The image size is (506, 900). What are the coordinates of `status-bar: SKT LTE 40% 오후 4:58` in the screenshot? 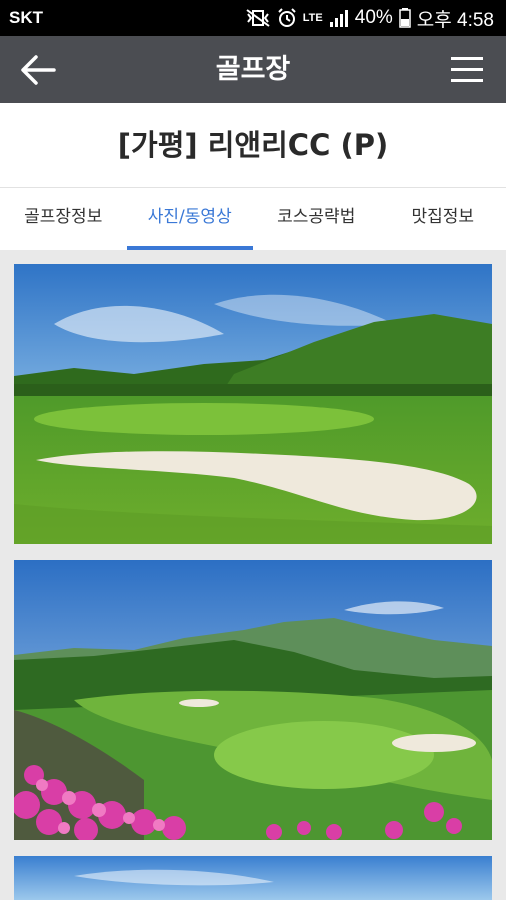 It's located at (253, 18).